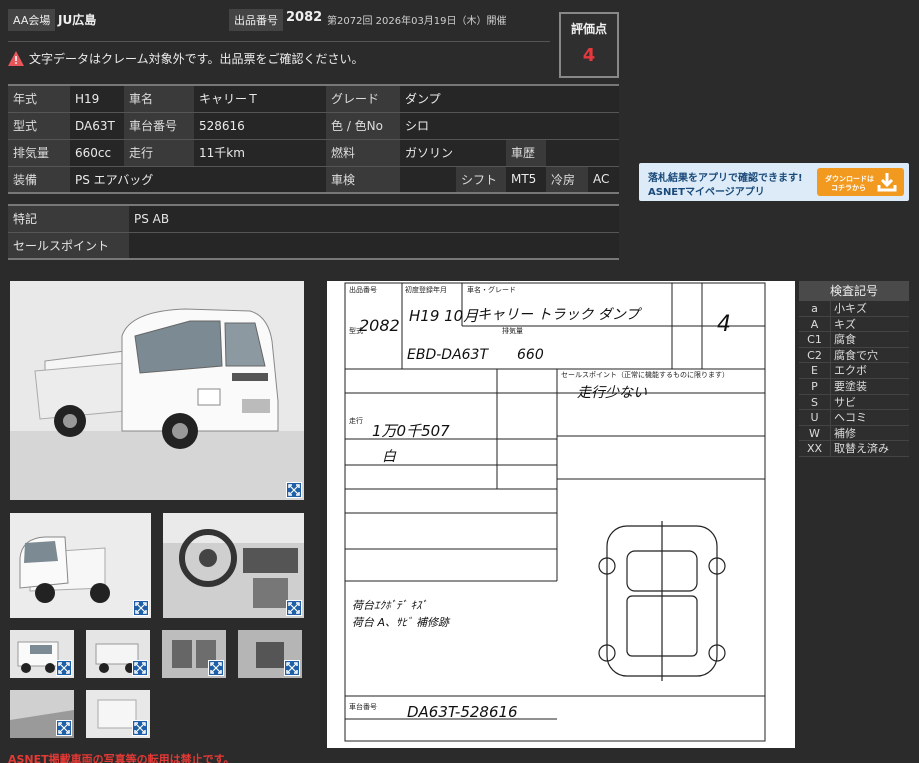  I want to click on score-box: 評価点 4, so click(589, 45).